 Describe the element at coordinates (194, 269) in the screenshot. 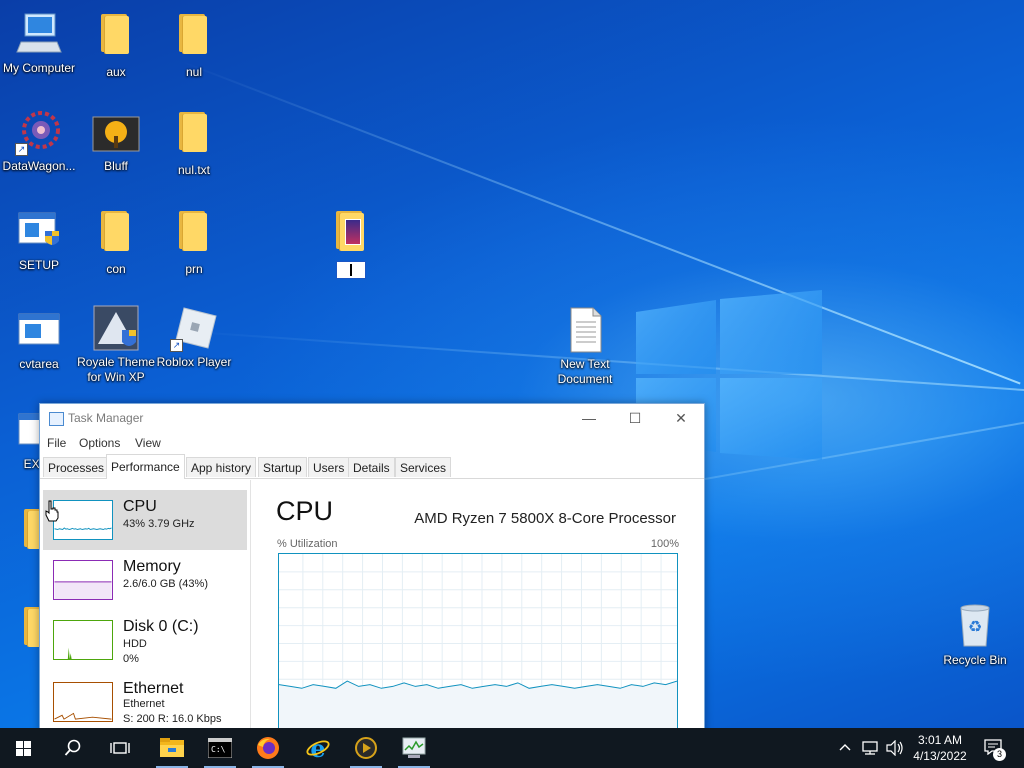

I see `icon-label: prn` at that location.